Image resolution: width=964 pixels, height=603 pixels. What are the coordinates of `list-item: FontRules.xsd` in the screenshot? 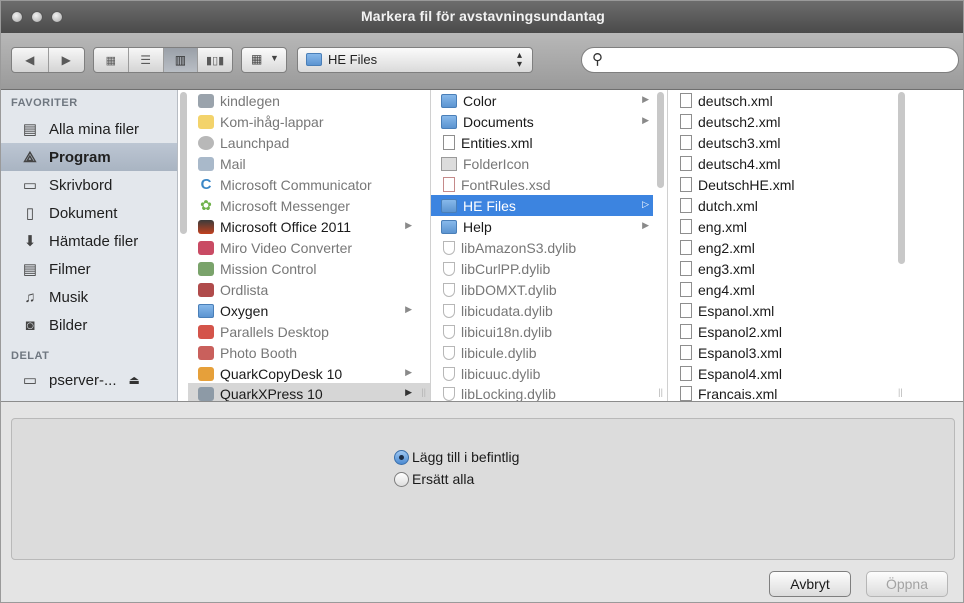 It's located at (542, 184).